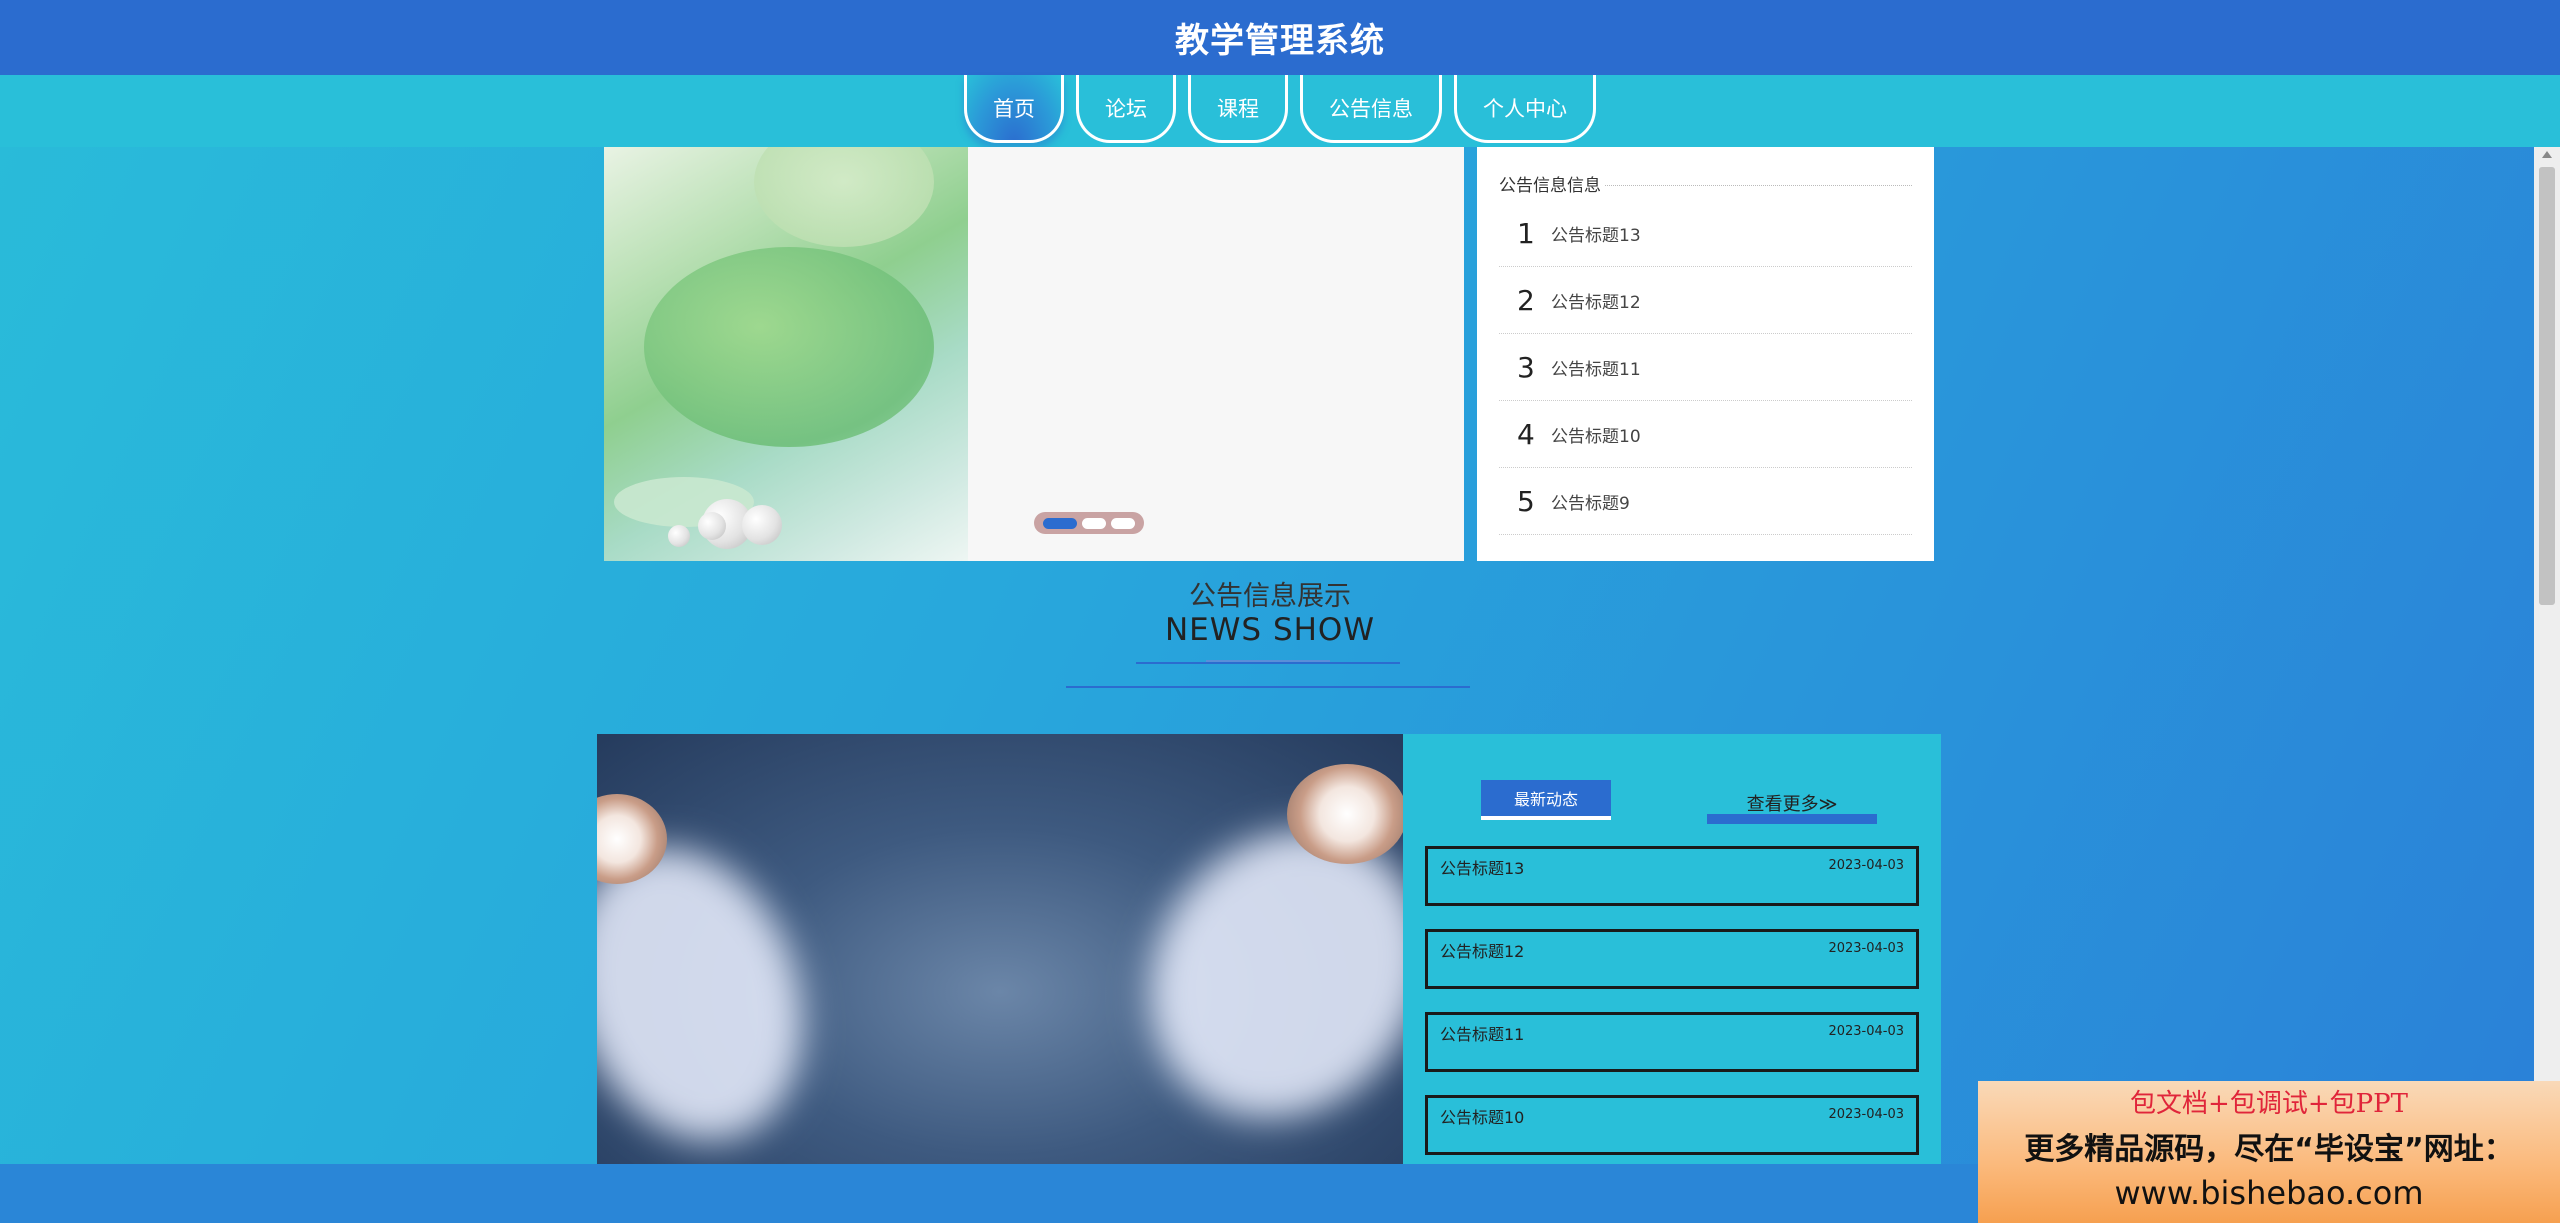 This screenshot has width=2560, height=1223. What do you see at coordinates (2269, 1193) in the screenshot?
I see `watermark-url: www.bishebao.com` at bounding box center [2269, 1193].